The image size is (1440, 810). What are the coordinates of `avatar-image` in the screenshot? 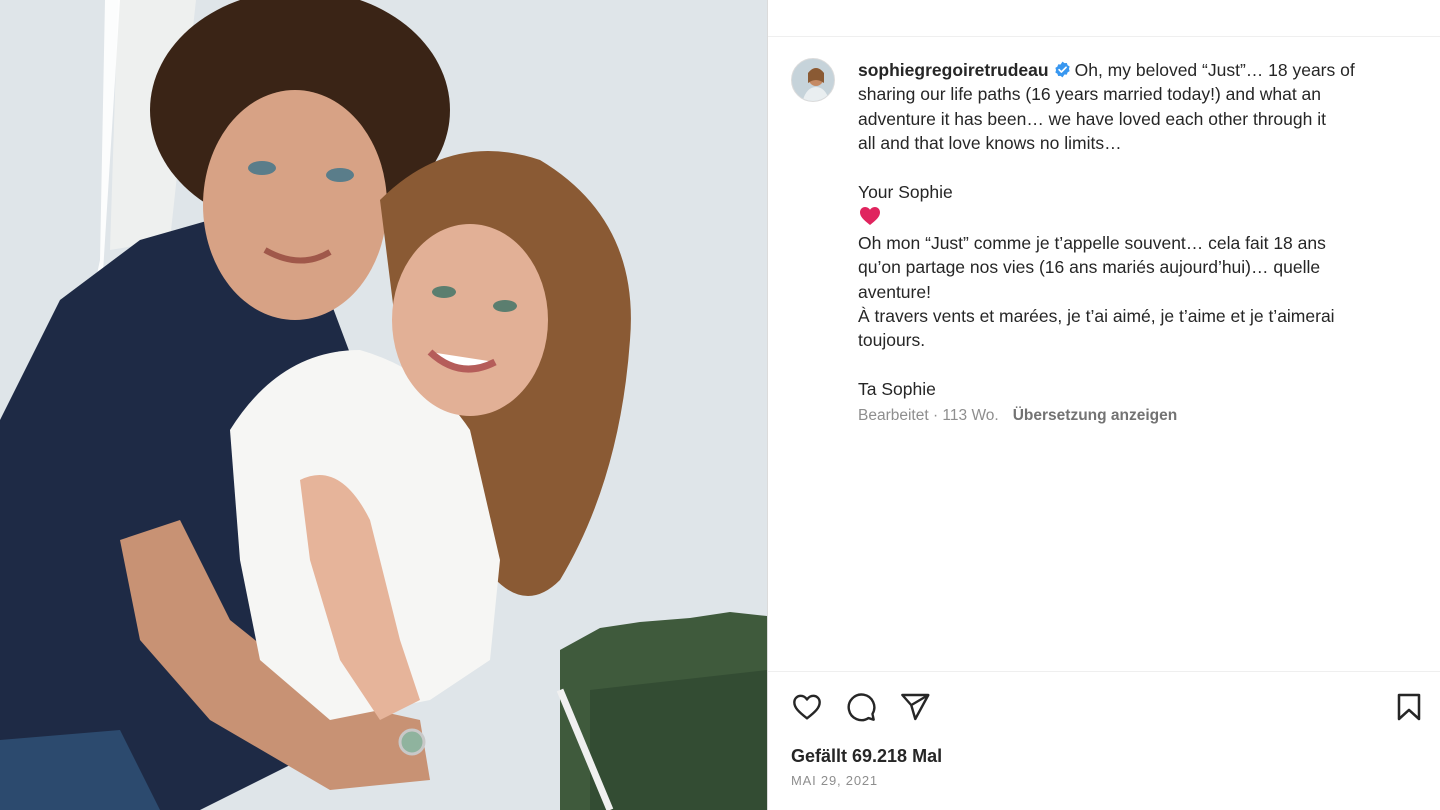 It's located at (813, 80).